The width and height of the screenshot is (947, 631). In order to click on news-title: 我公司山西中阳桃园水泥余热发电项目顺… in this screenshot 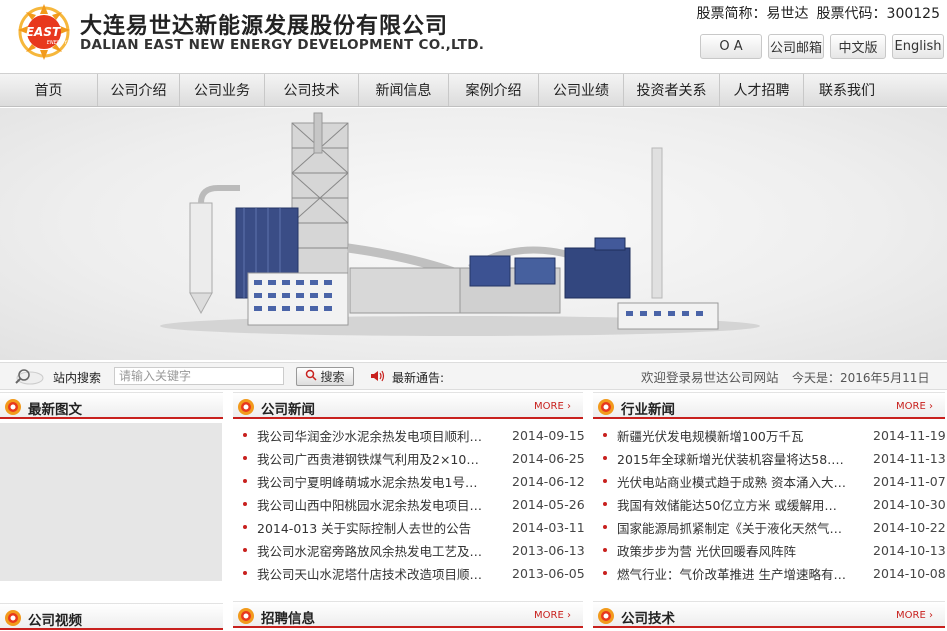, I will do `click(371, 504)`.